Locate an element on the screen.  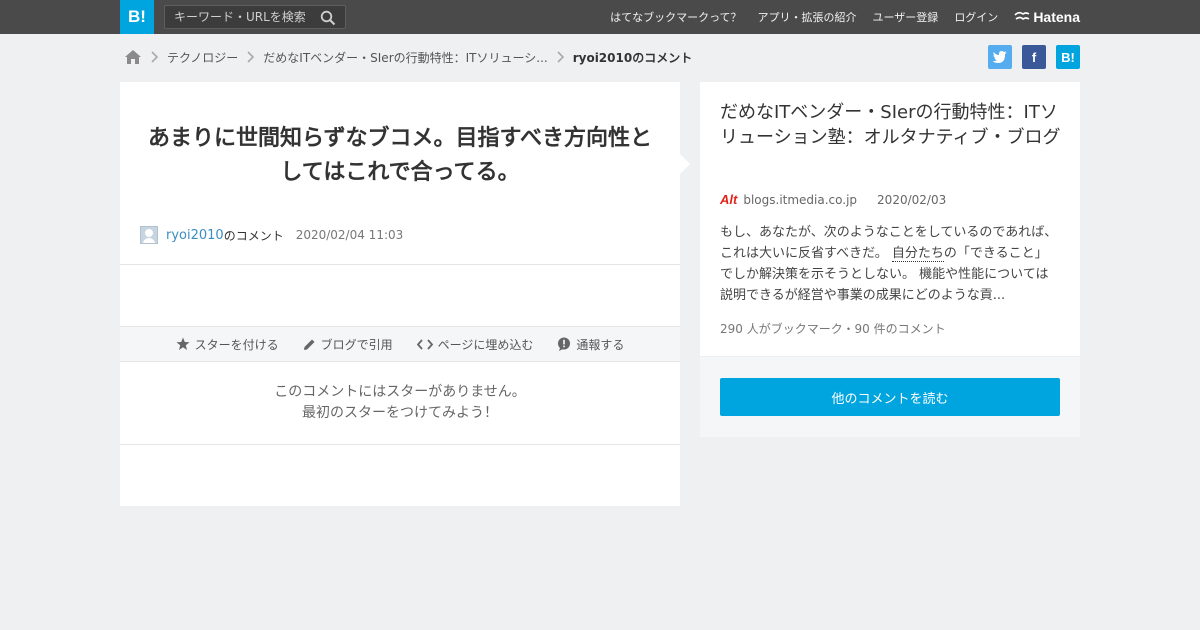
entry-keyword-link: 自分たち is located at coordinates (917, 254).